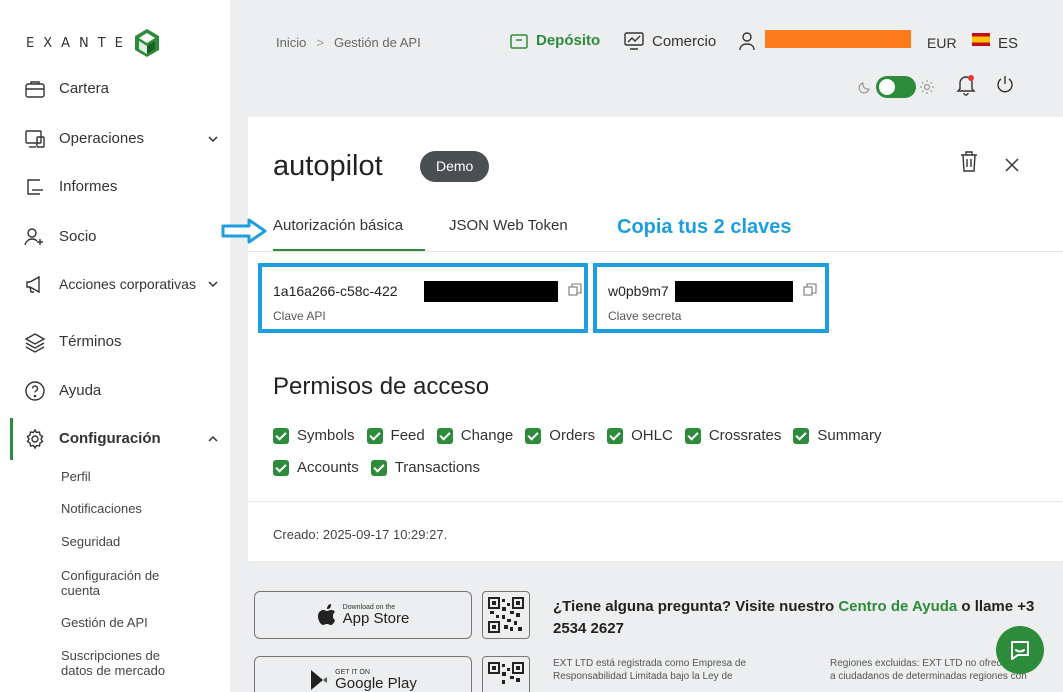  What do you see at coordinates (887, 87) in the screenshot?
I see `toggle-knob` at bounding box center [887, 87].